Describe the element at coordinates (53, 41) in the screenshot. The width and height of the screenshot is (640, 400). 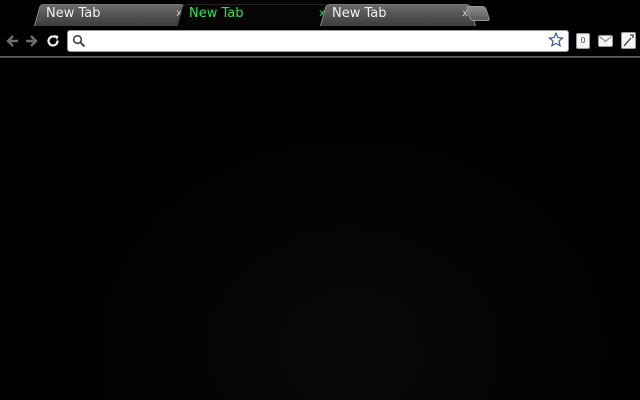
I see `reload-icon` at that location.